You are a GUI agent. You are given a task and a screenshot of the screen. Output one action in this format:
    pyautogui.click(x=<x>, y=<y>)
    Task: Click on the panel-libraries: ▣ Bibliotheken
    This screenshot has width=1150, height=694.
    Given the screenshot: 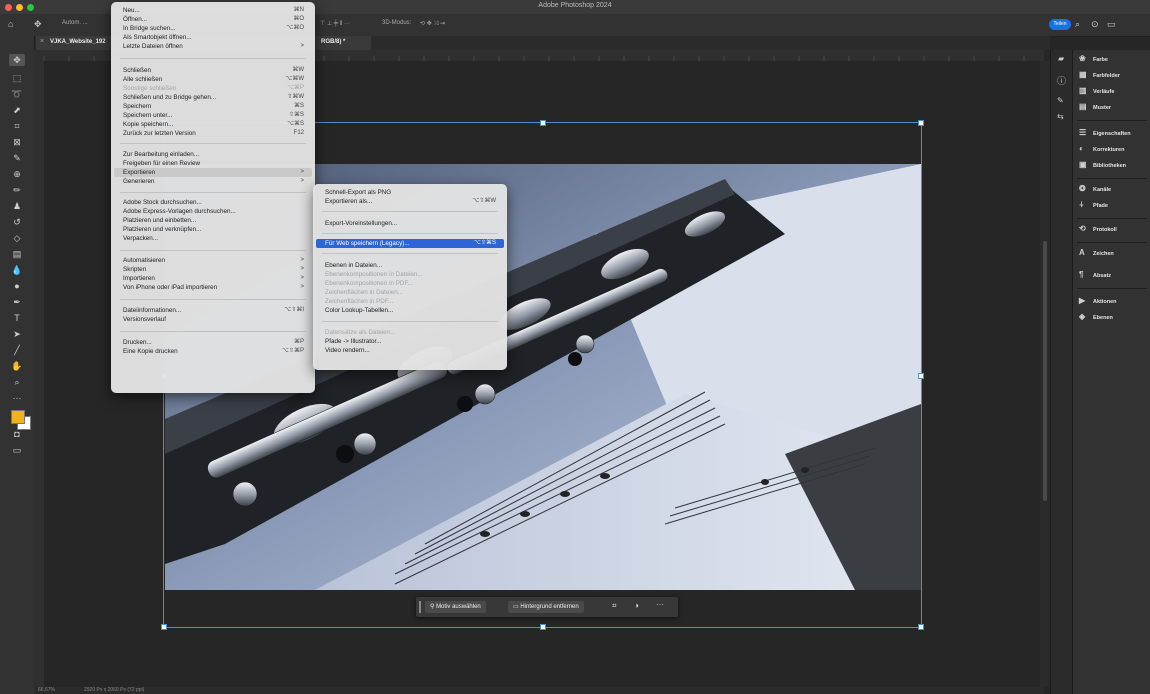 What is the action you would take?
    pyautogui.click(x=1114, y=167)
    